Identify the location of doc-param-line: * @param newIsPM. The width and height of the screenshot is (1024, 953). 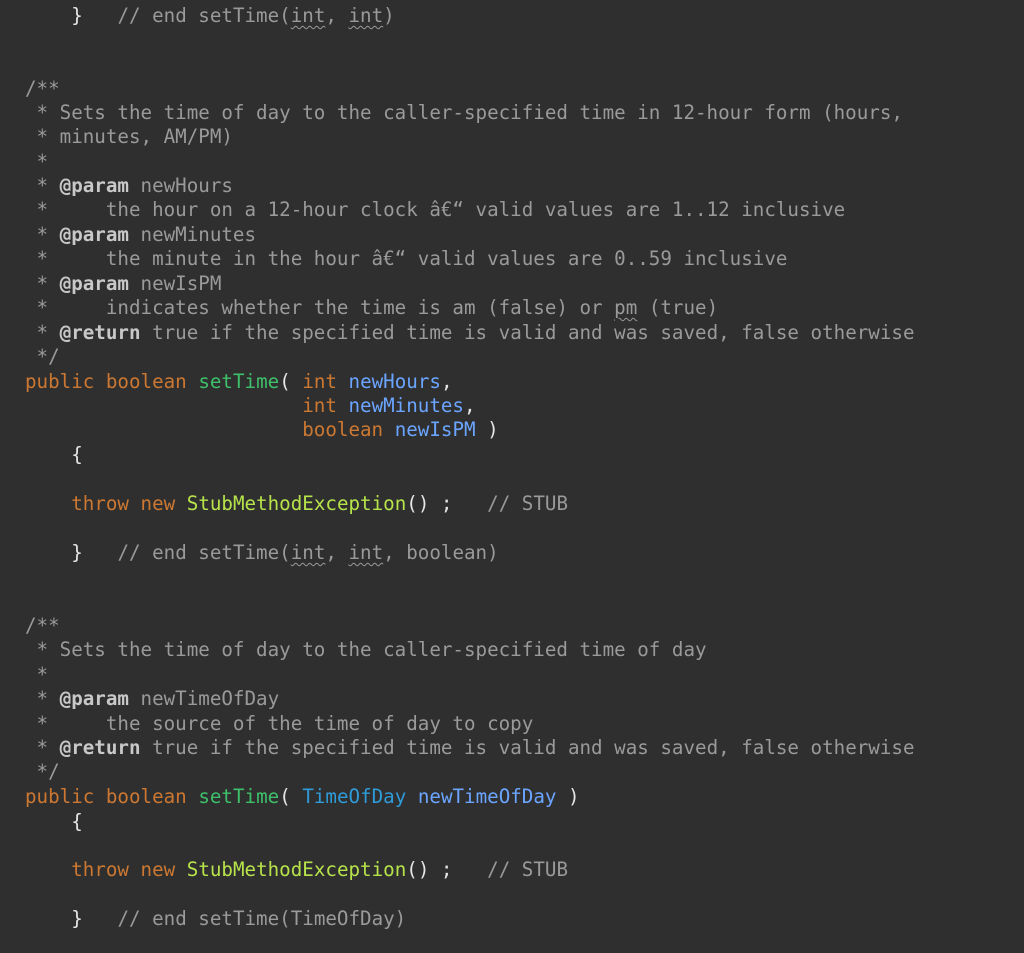
(123, 283).